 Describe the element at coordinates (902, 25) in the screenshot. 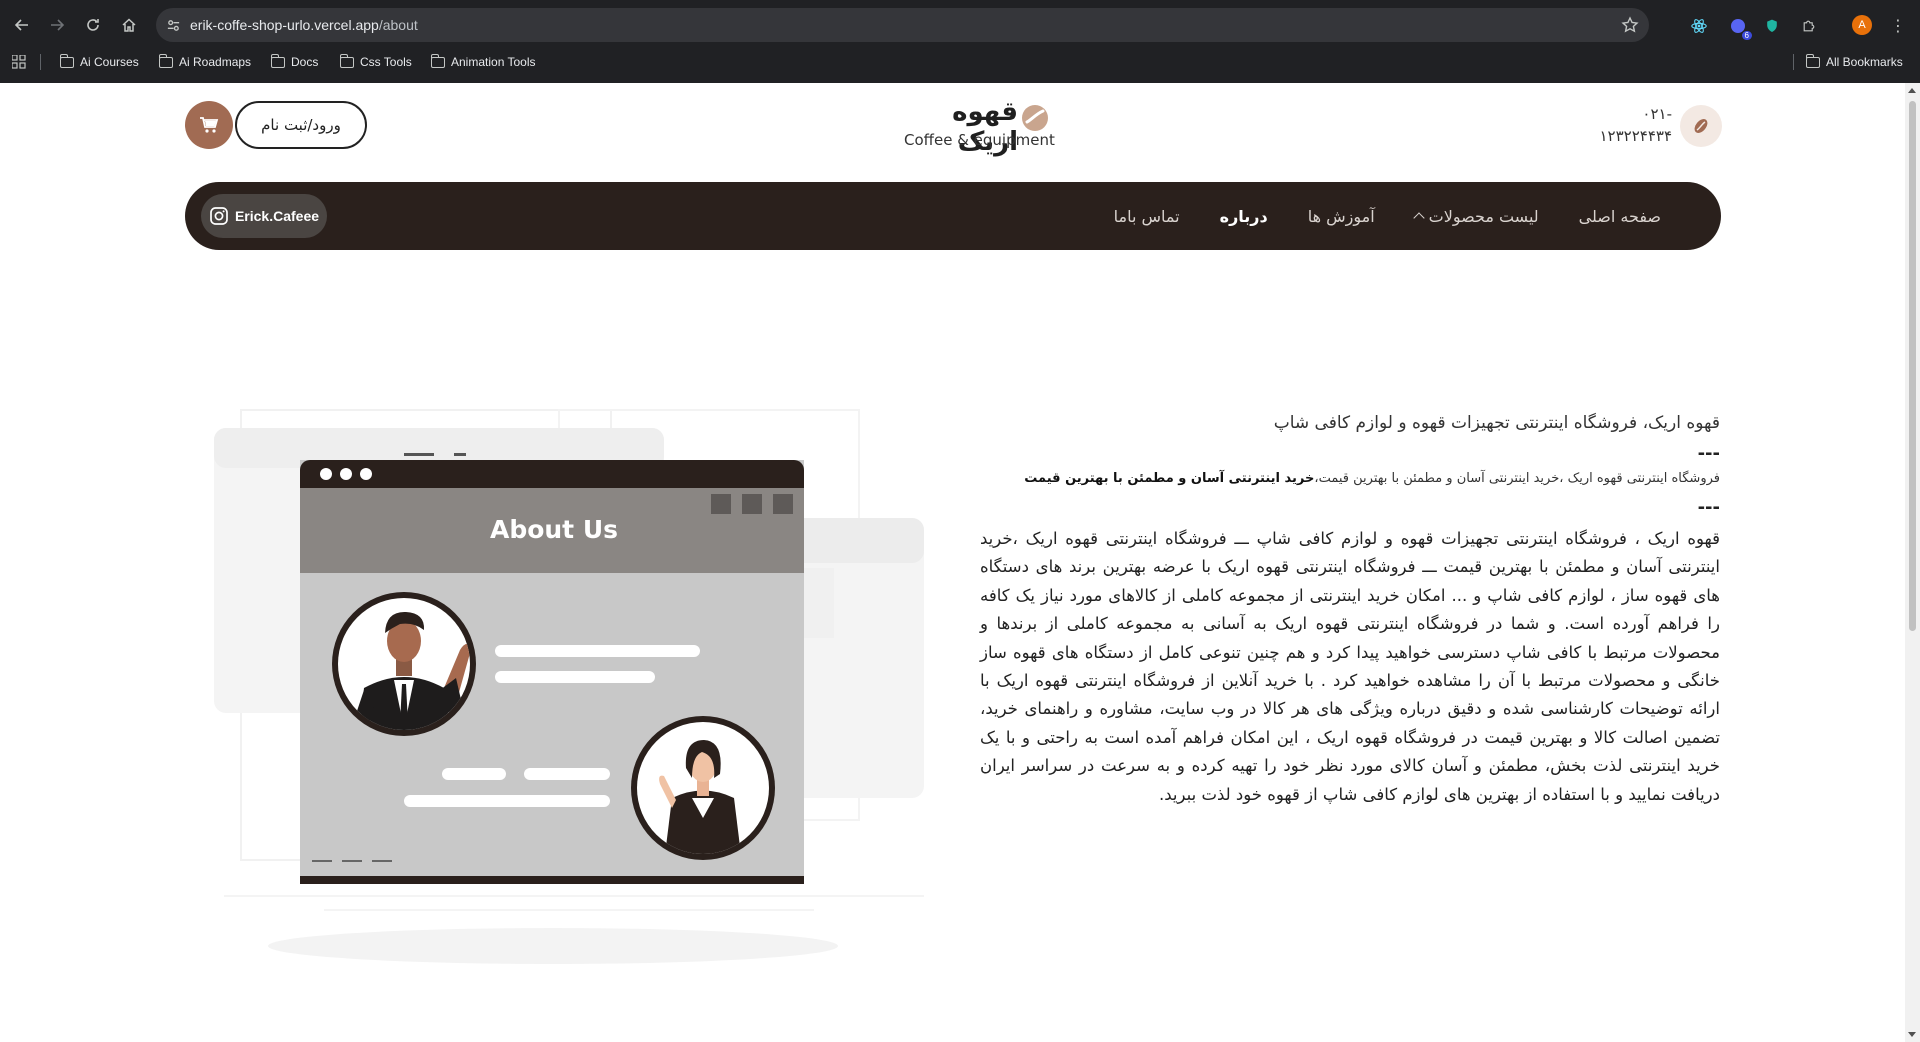

I see `address-bar: erik-coffe-shop-urlo.vercel.app/about` at that location.